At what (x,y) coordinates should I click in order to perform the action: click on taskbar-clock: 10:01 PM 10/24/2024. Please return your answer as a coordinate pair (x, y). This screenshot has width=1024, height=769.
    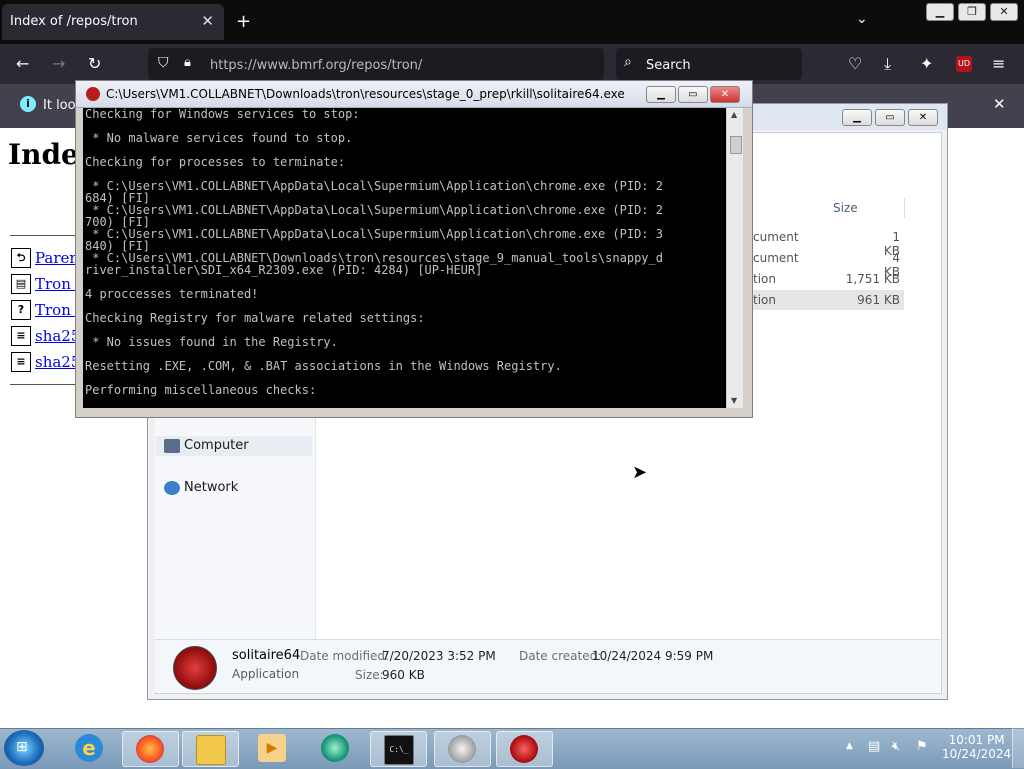
    Looking at the image, I should click on (976, 747).